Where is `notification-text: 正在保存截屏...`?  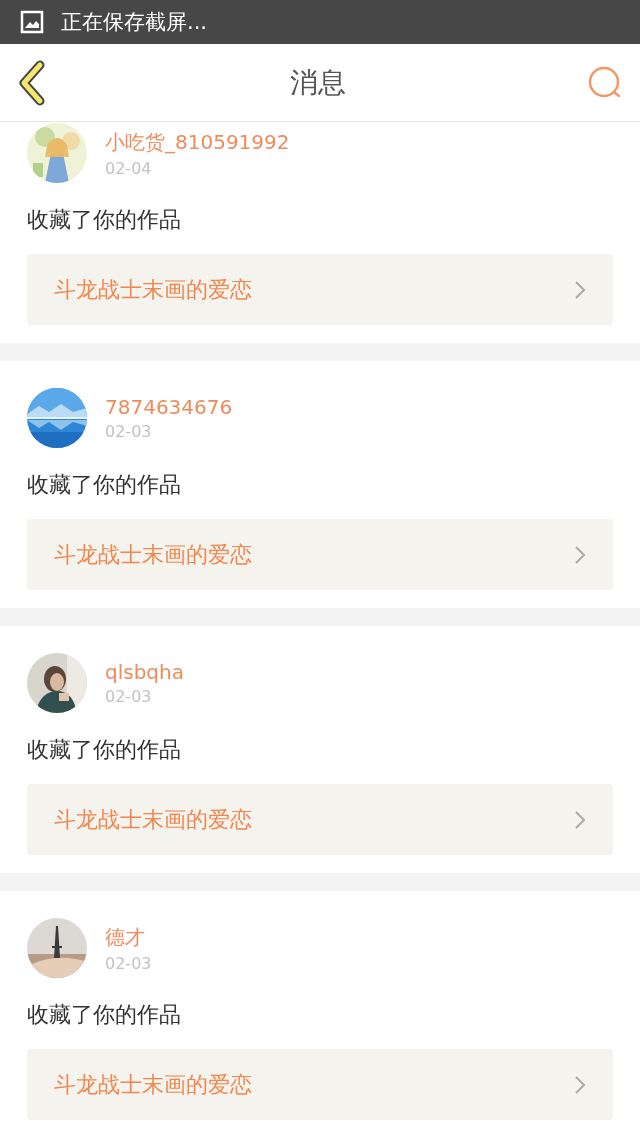
notification-text: 正在保存截屏... is located at coordinates (134, 22).